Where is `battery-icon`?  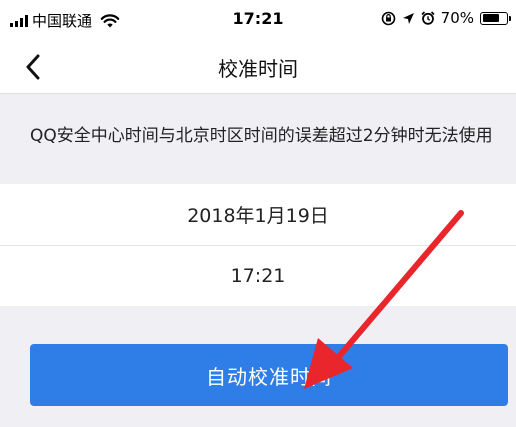 battery-icon is located at coordinates (495, 18).